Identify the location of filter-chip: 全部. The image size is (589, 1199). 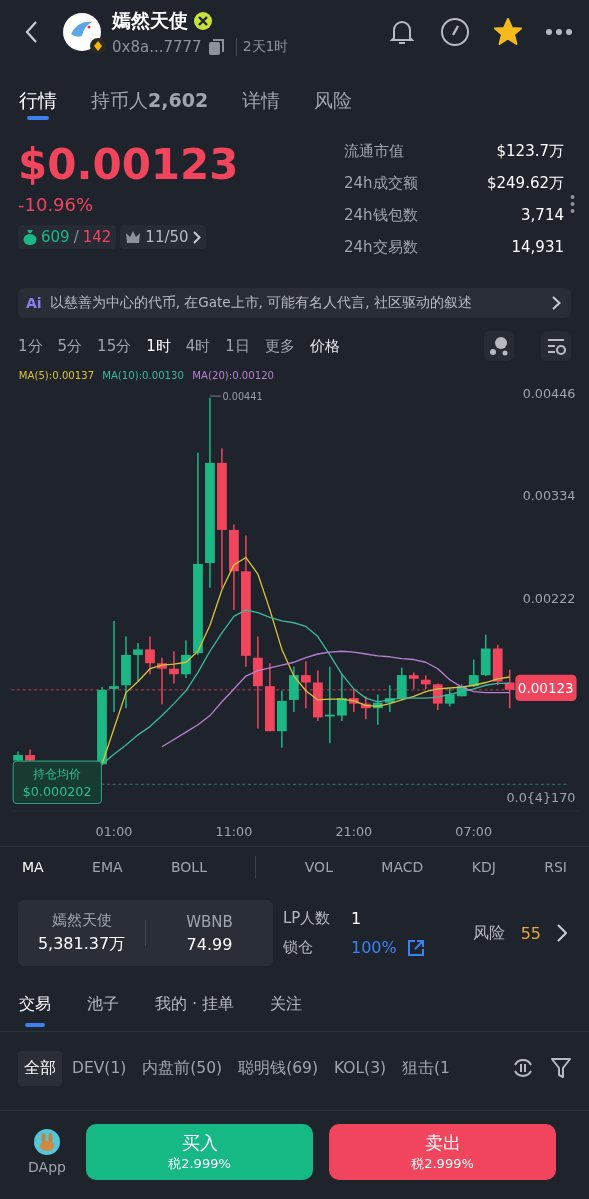
(40, 1068).